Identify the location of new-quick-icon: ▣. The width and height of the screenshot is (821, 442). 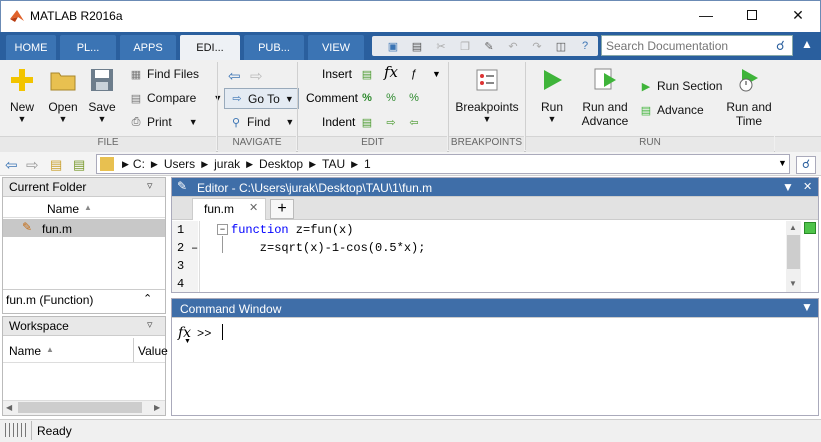
(393, 46).